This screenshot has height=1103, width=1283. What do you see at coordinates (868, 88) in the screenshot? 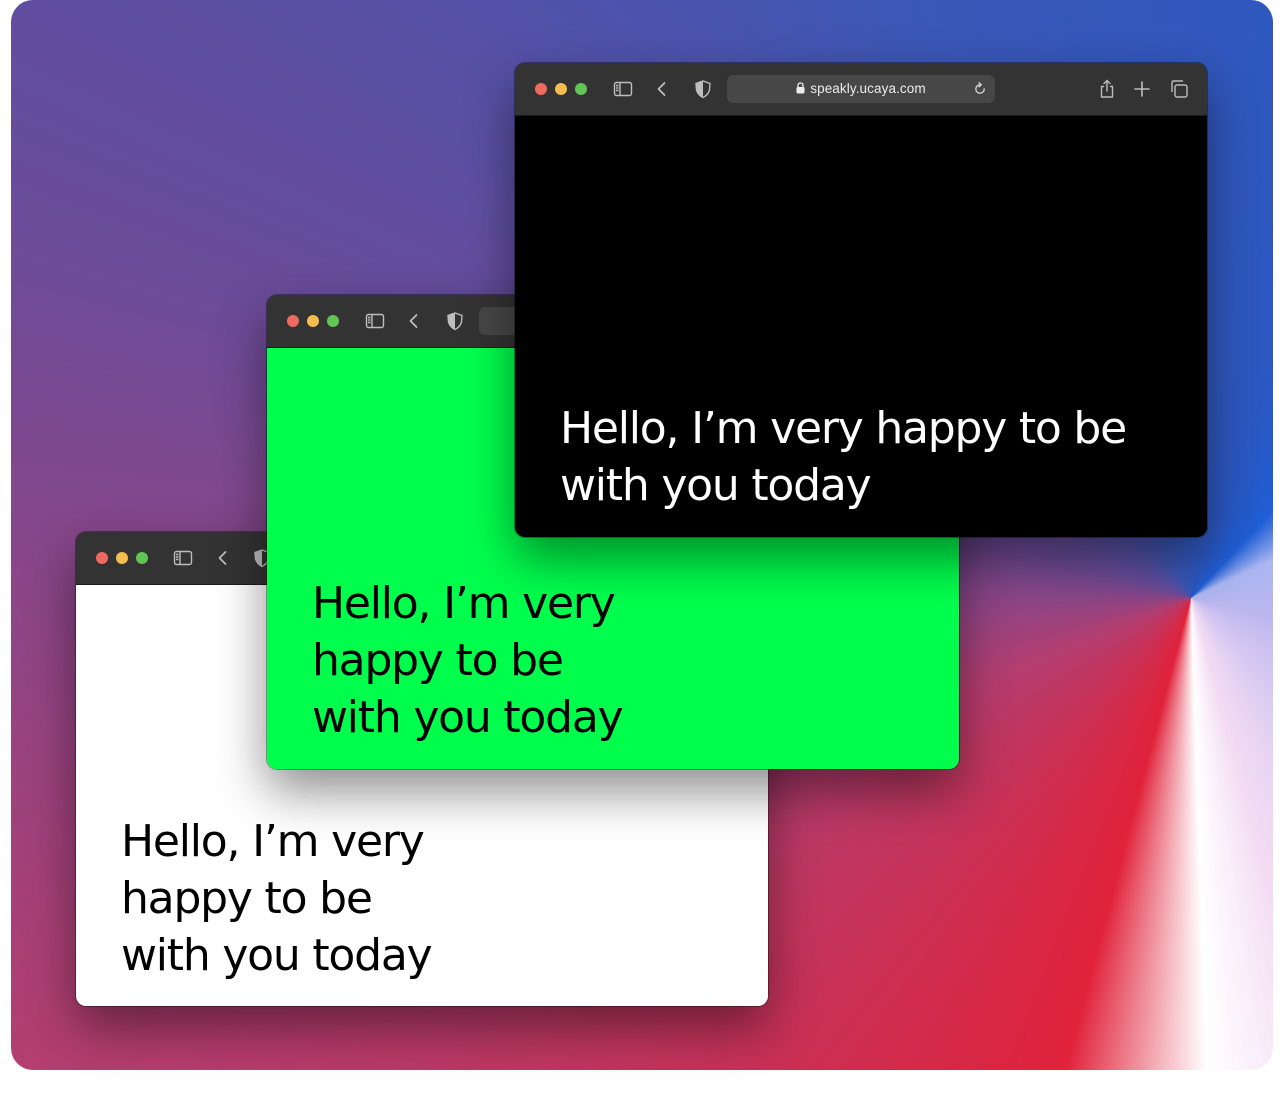
I see `url-text: speakly.ucaya.com` at bounding box center [868, 88].